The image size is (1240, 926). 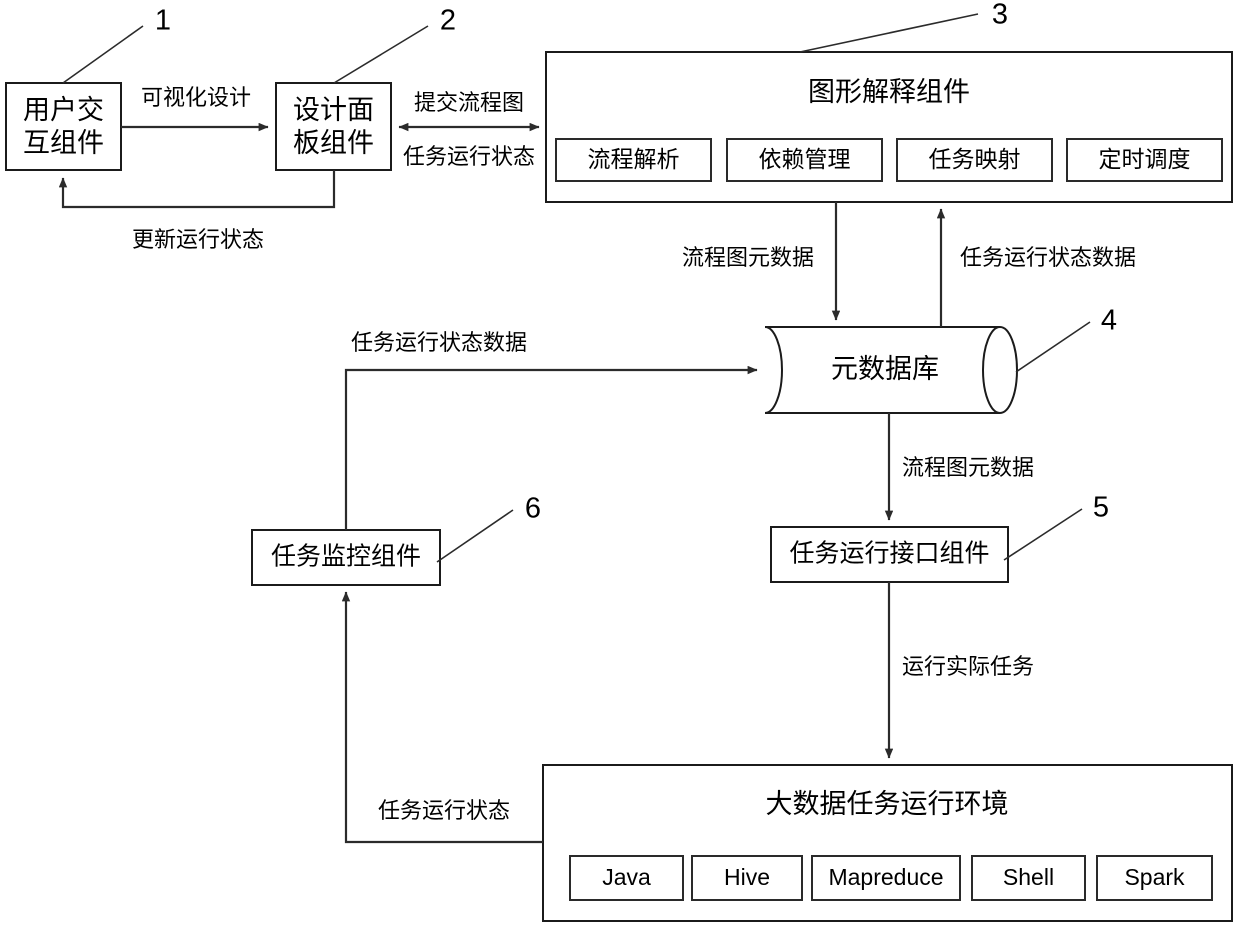 What do you see at coordinates (1101, 508) in the screenshot?
I see `ref-number-5: 5` at bounding box center [1101, 508].